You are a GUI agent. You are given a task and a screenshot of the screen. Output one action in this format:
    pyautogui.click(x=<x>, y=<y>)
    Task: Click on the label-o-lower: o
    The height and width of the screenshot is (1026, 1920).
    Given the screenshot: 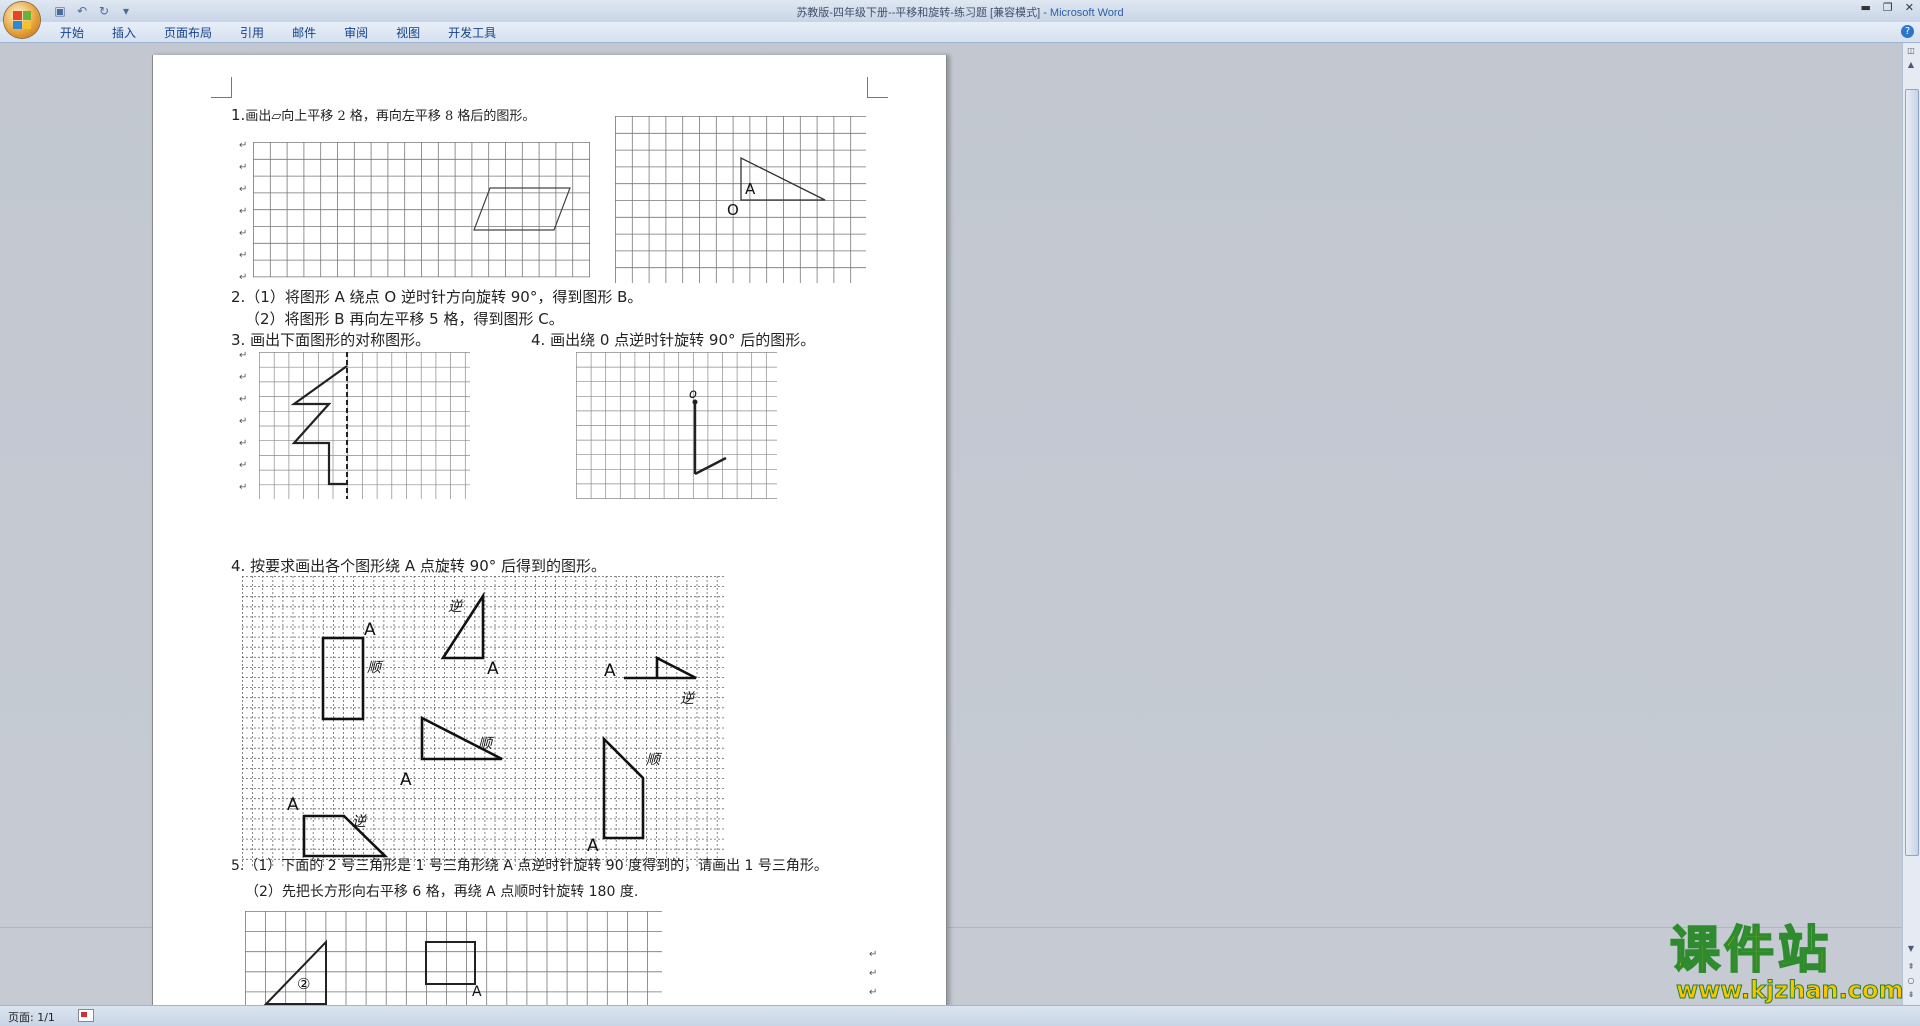 What is the action you would take?
    pyautogui.click(x=693, y=394)
    